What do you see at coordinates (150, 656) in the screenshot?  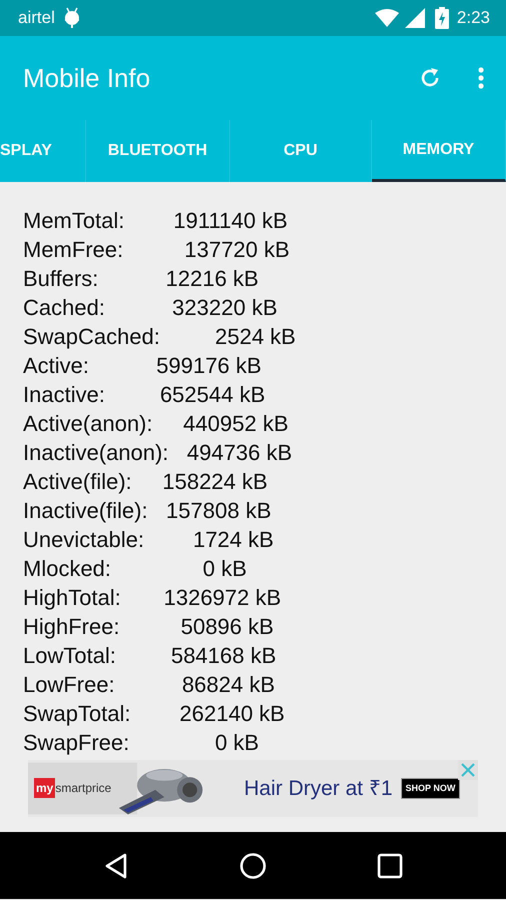 I see `memory-info-line: LowTotal: 584168 kB` at bounding box center [150, 656].